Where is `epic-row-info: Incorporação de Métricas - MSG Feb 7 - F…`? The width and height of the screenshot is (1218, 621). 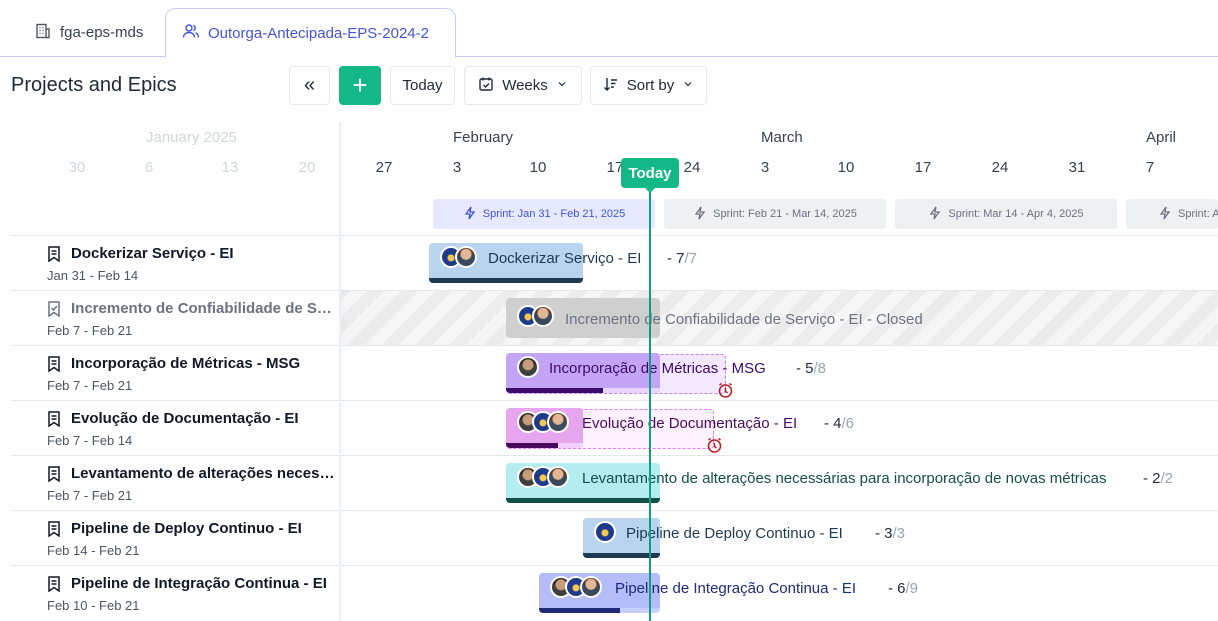
epic-row-info: Incorporação de Métricas - MSG Feb 7 - F… is located at coordinates (175, 373).